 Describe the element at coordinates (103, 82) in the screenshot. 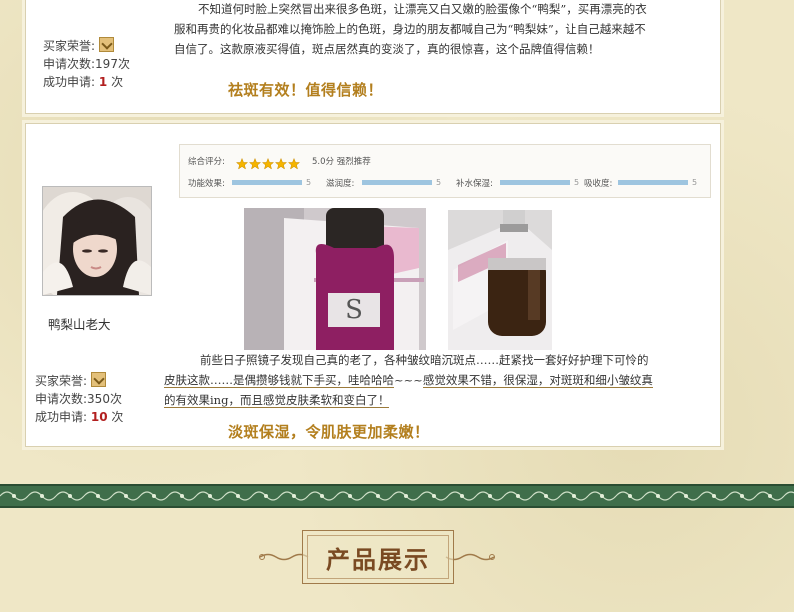

I see `success-count: 1` at that location.